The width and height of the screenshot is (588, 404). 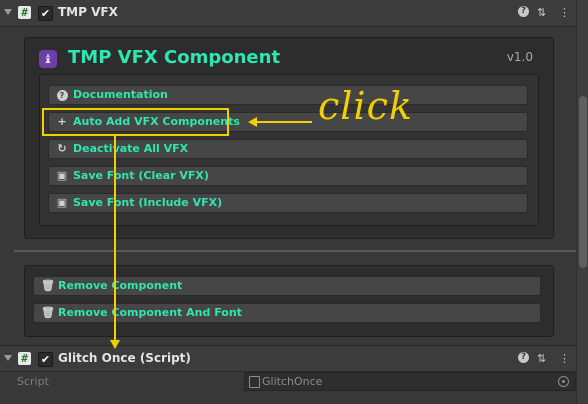 What do you see at coordinates (287, 286) in the screenshot?
I see `remove-component-button: 🗑 Remove Component` at bounding box center [287, 286].